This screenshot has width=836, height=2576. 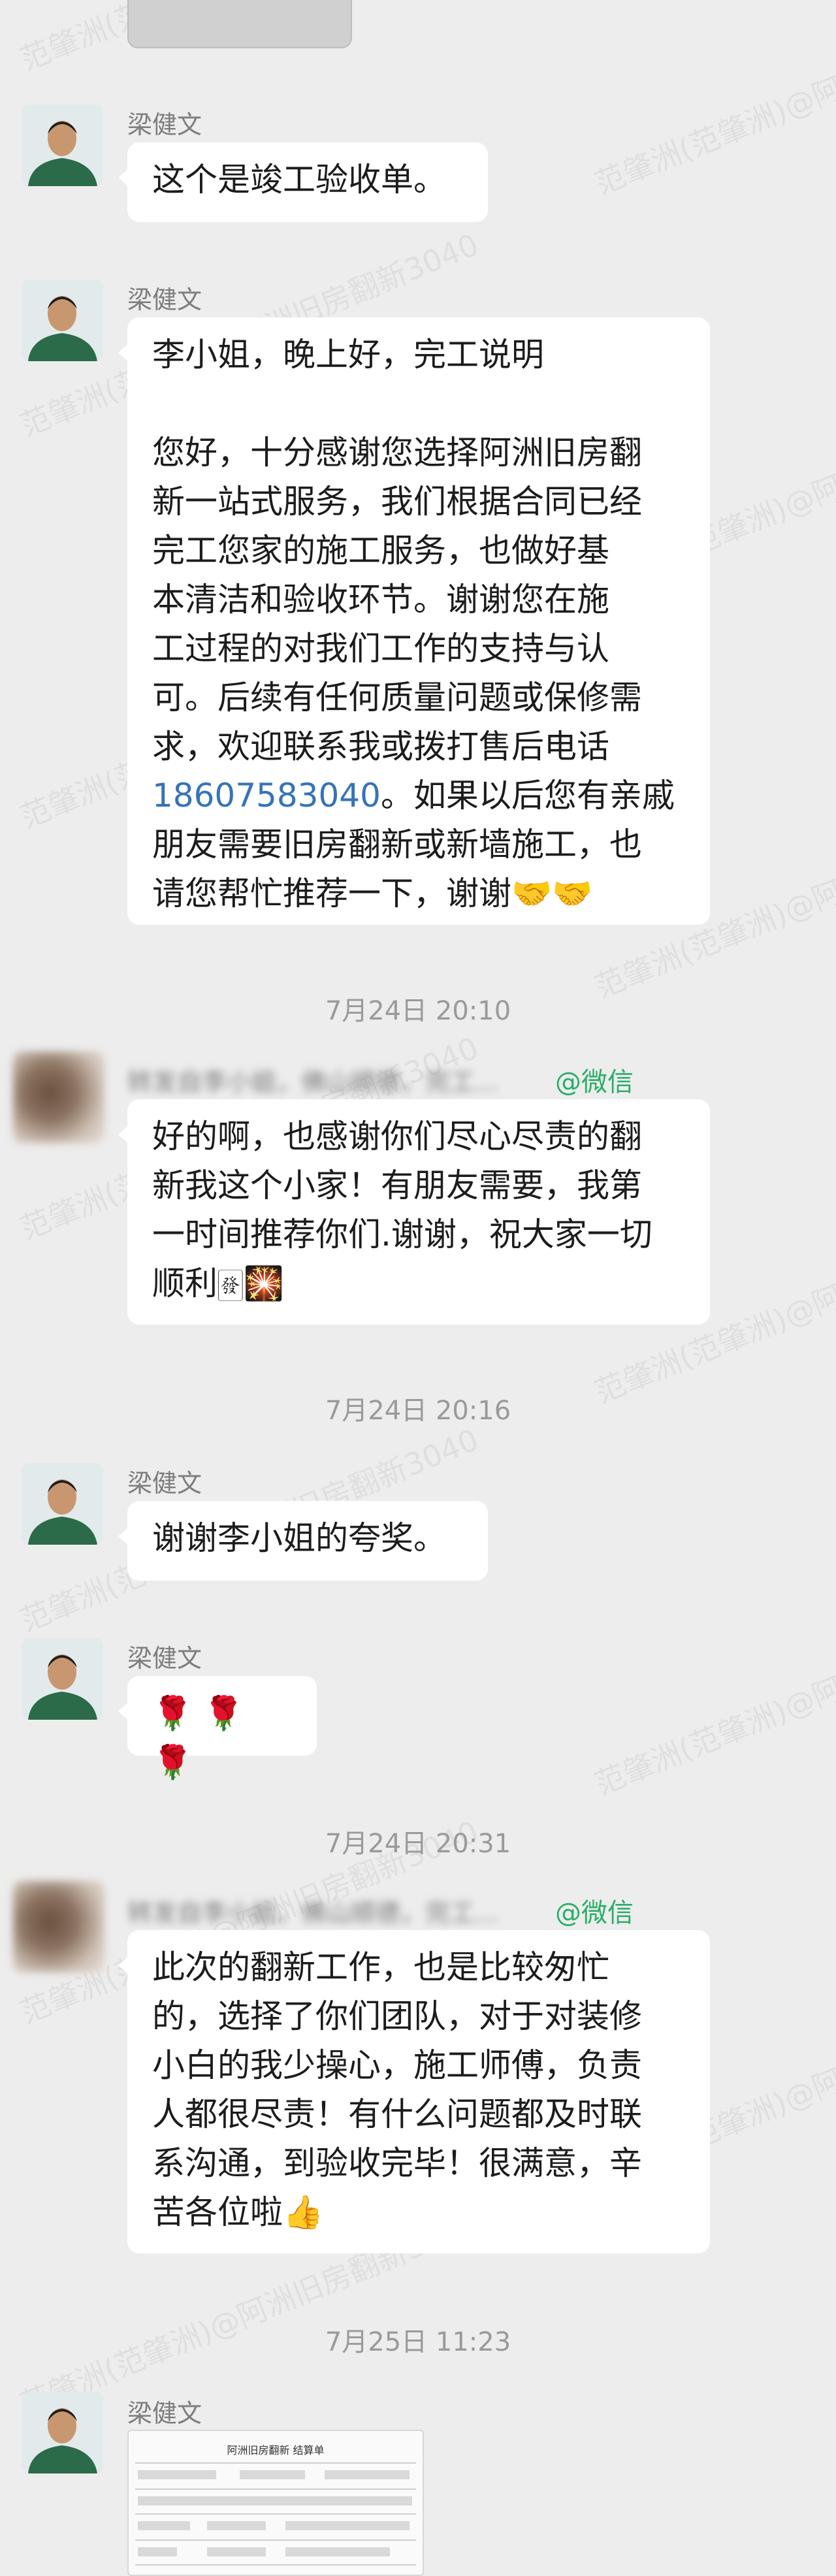 I want to click on message-line: 完工您家的施工服务，也做好基, so click(x=380, y=551).